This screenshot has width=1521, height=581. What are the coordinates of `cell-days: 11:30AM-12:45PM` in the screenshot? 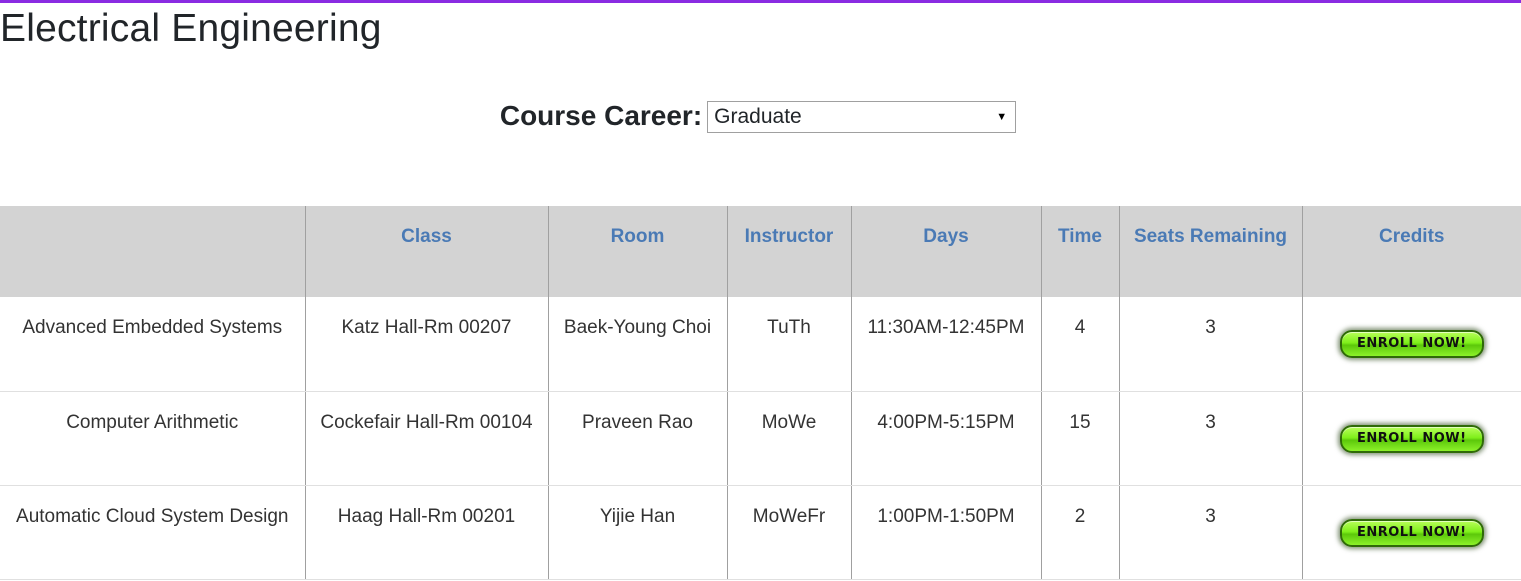 It's located at (945, 344).